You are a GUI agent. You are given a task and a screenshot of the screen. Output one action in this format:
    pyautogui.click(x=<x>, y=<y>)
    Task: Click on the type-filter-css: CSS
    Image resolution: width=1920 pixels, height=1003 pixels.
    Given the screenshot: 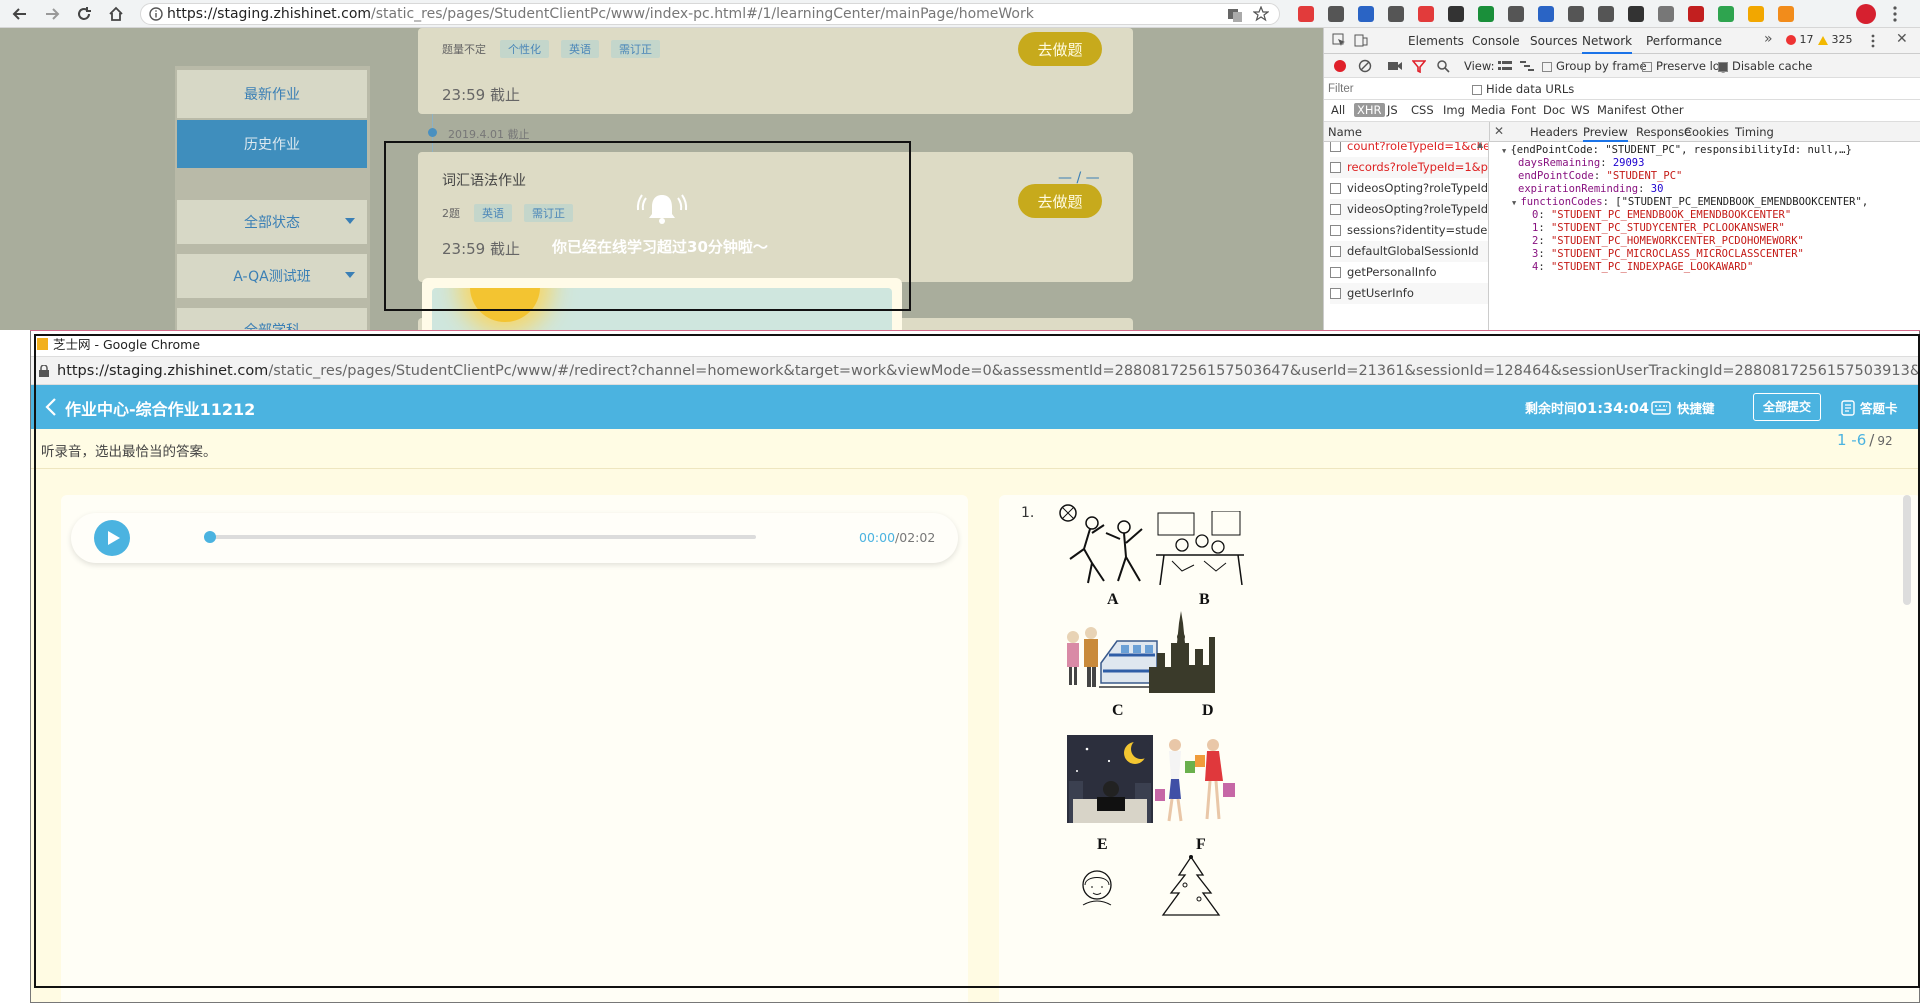 What is the action you would take?
    pyautogui.click(x=1422, y=110)
    